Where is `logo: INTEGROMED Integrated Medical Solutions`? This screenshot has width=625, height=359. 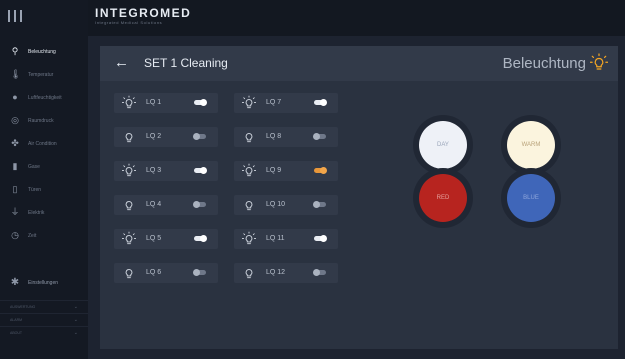 logo: INTEGROMED Integrated Medical Solutions is located at coordinates (143, 16).